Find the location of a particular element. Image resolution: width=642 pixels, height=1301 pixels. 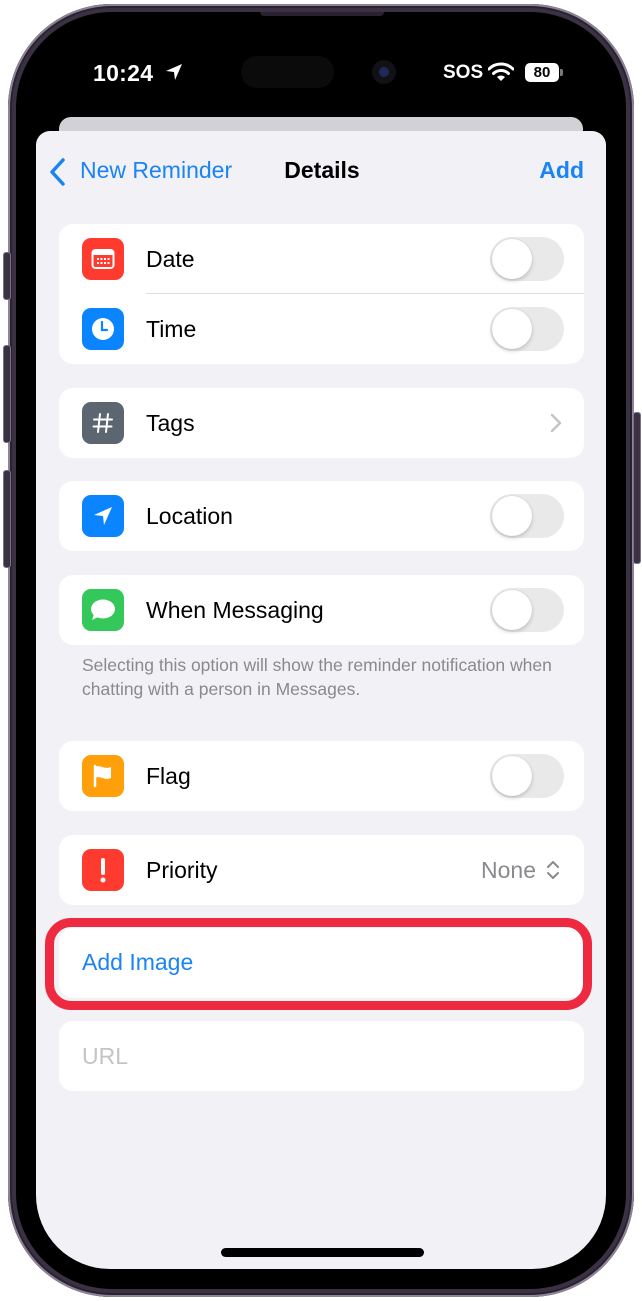

url-field is located at coordinates (321, 1056).